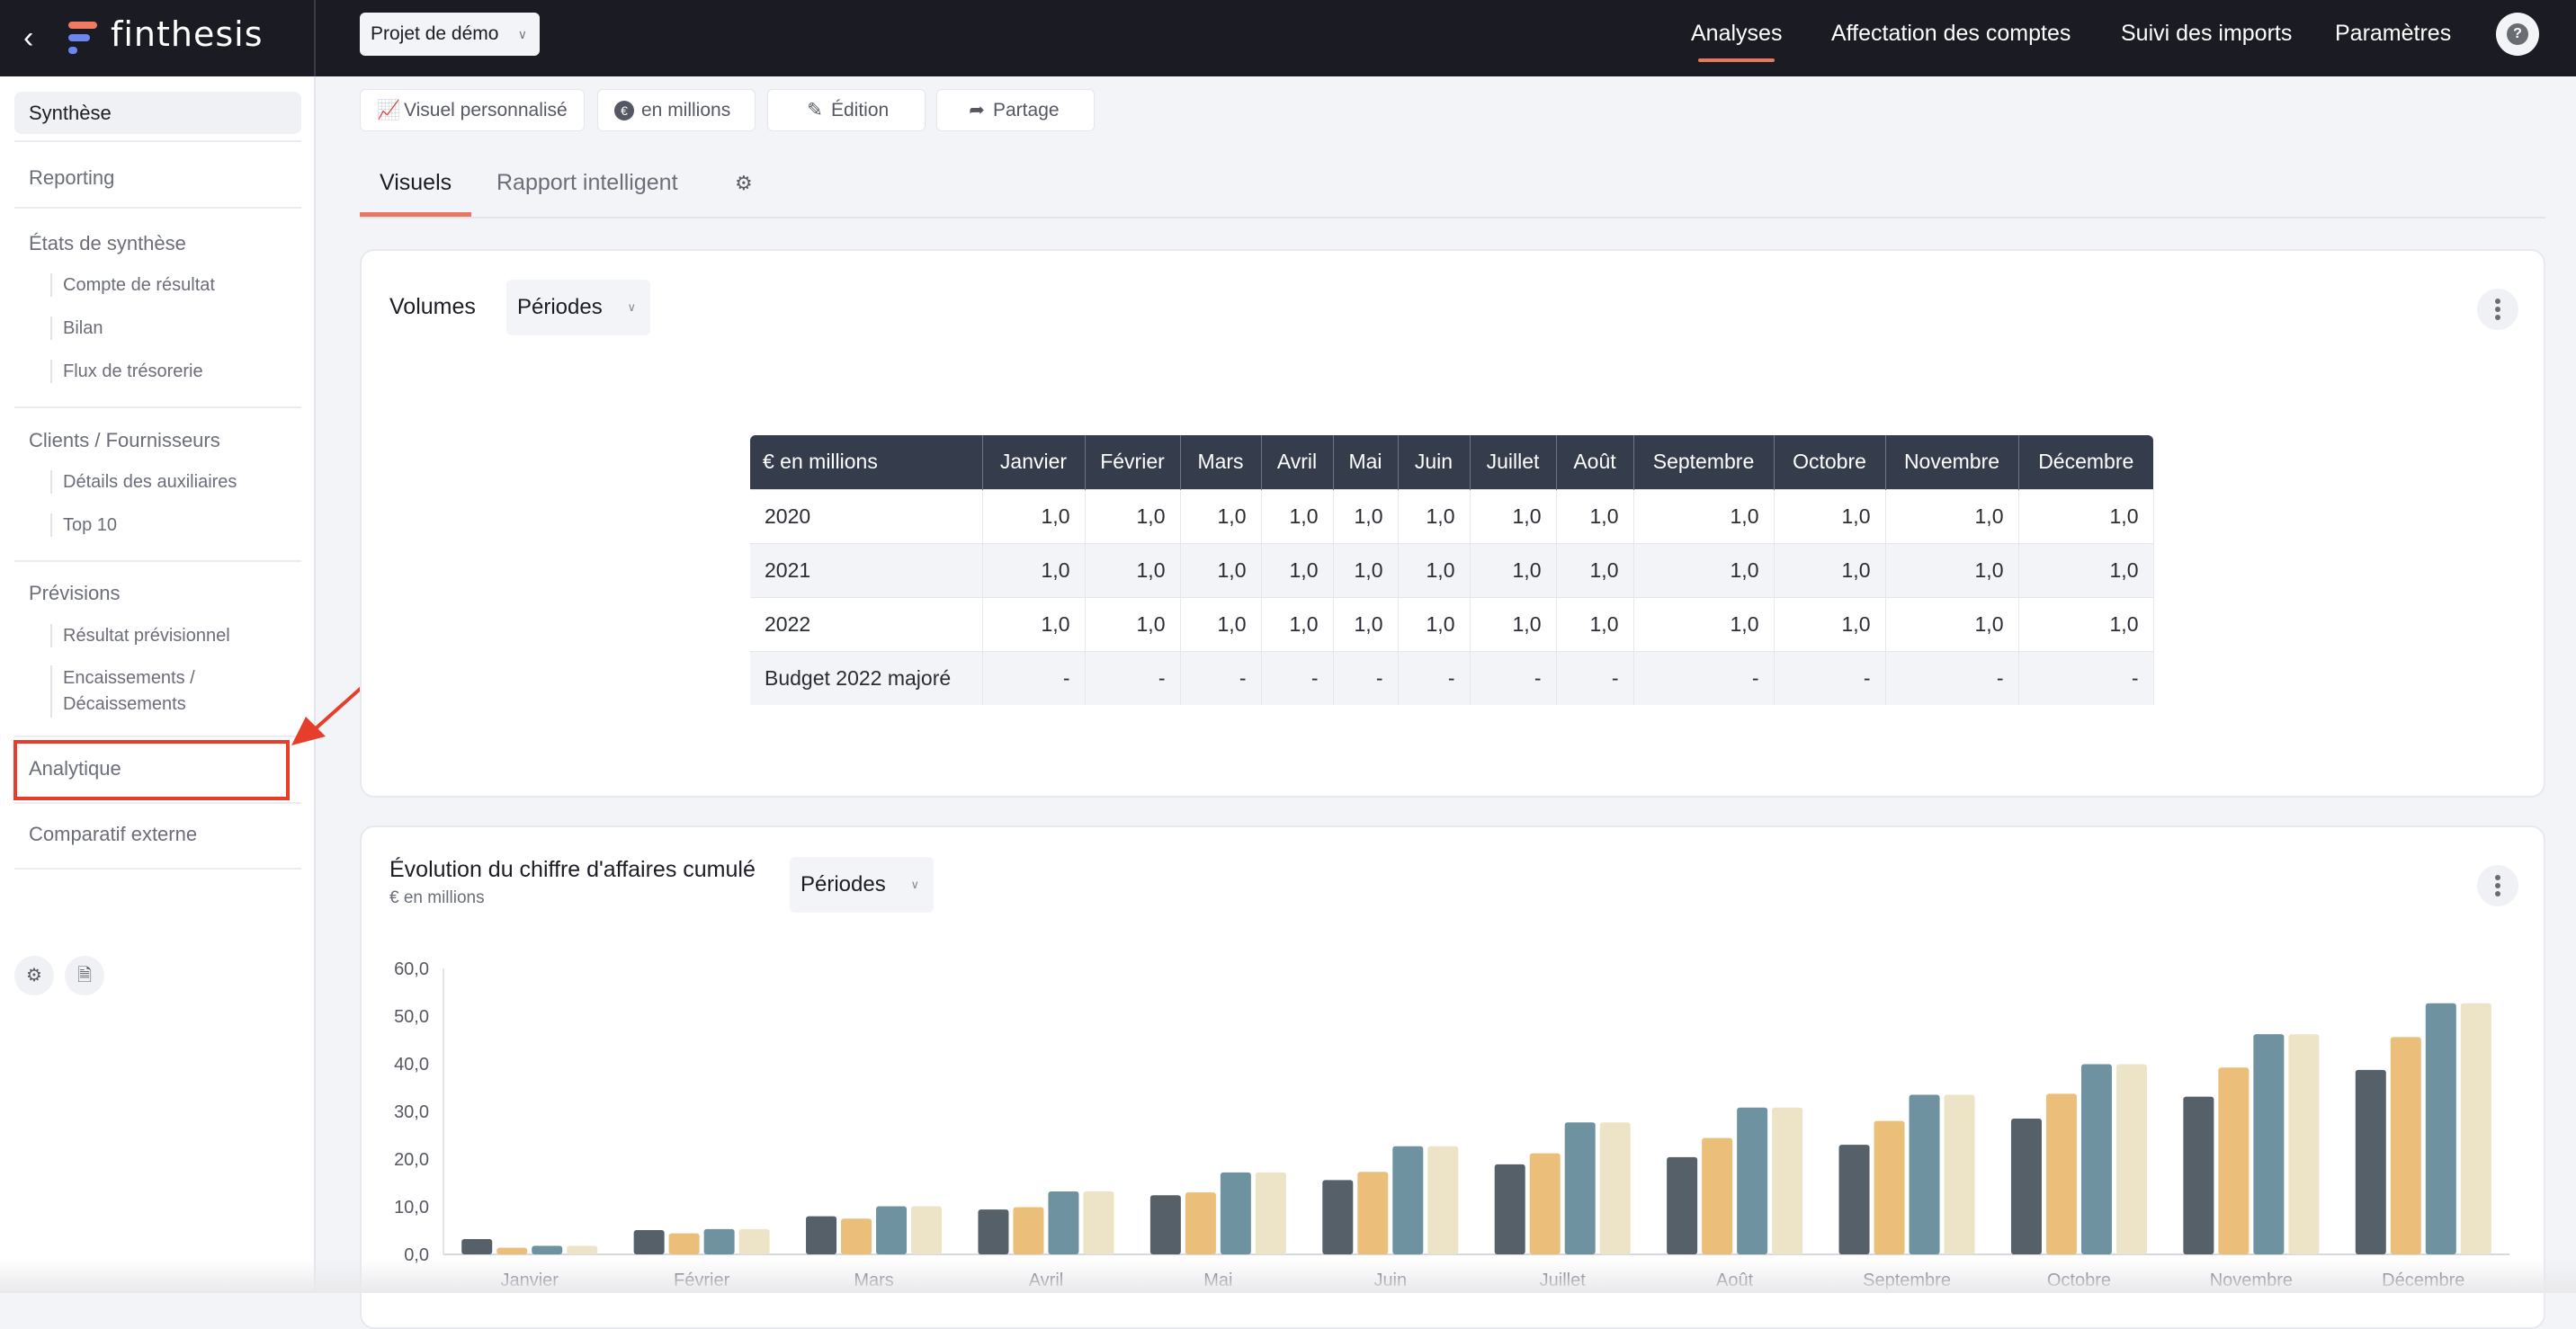 This screenshot has height=1329, width=2576. What do you see at coordinates (1390, 1281) in the screenshot?
I see `x-tick-label: Juin` at bounding box center [1390, 1281].